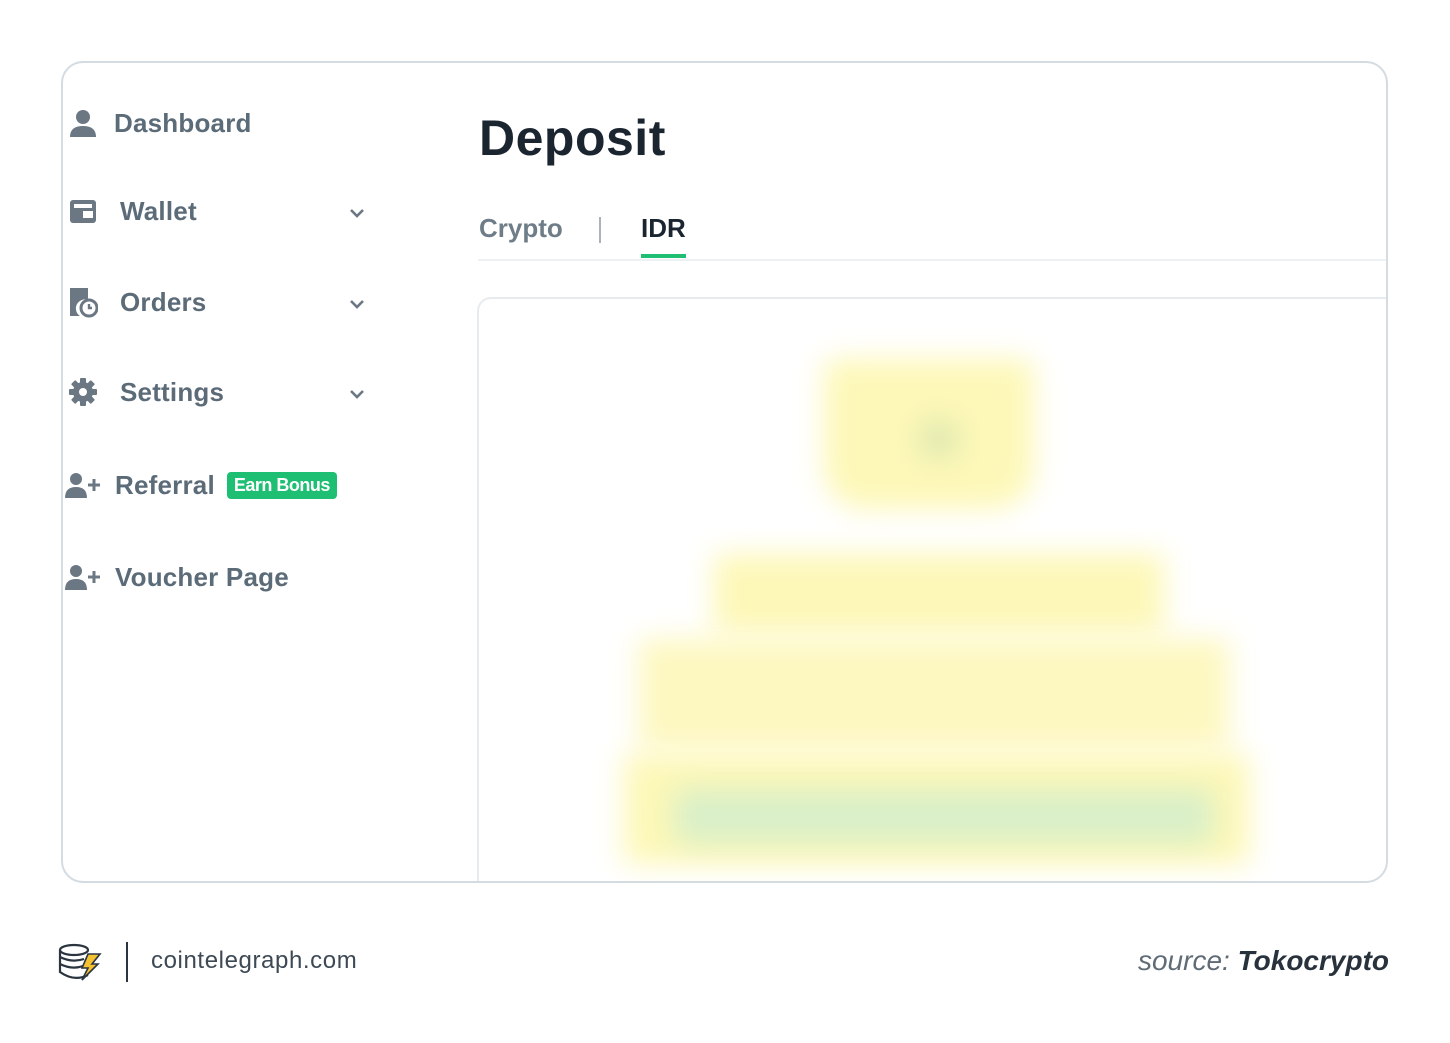 The height and width of the screenshot is (1043, 1450). Describe the element at coordinates (1183, 960) in the screenshot. I see `source-prefix: source:` at that location.